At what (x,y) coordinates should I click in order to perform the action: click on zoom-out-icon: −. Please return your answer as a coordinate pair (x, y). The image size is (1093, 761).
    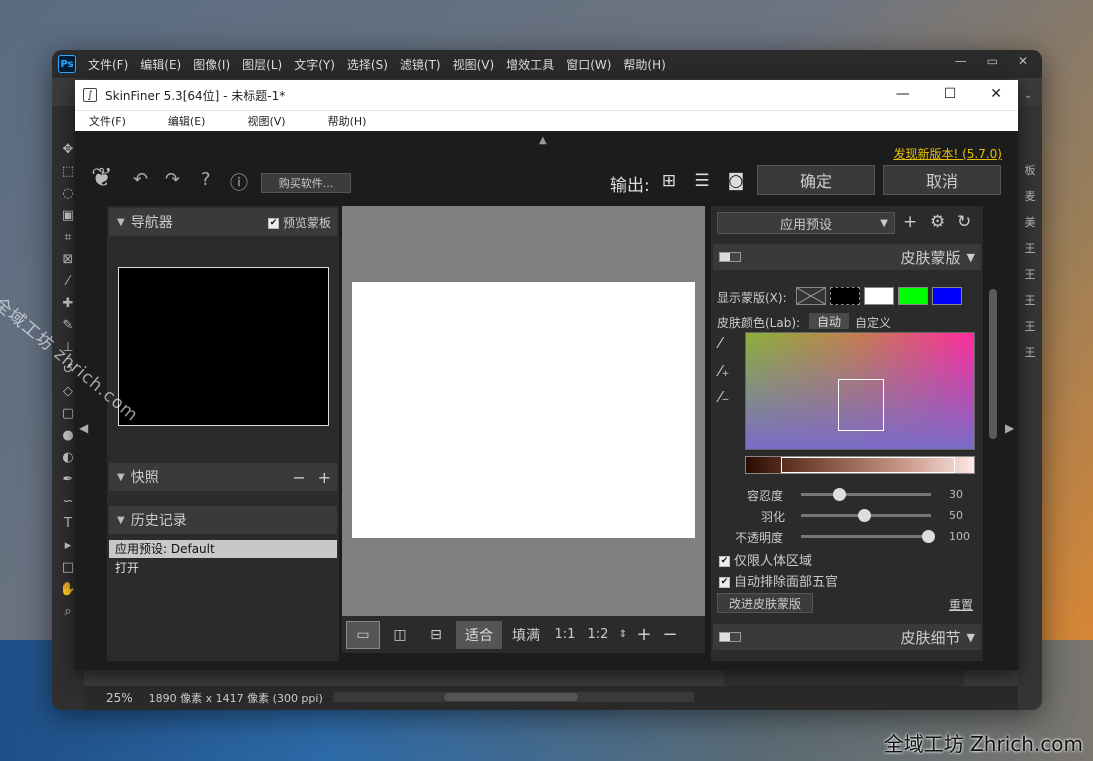
    Looking at the image, I should click on (670, 635).